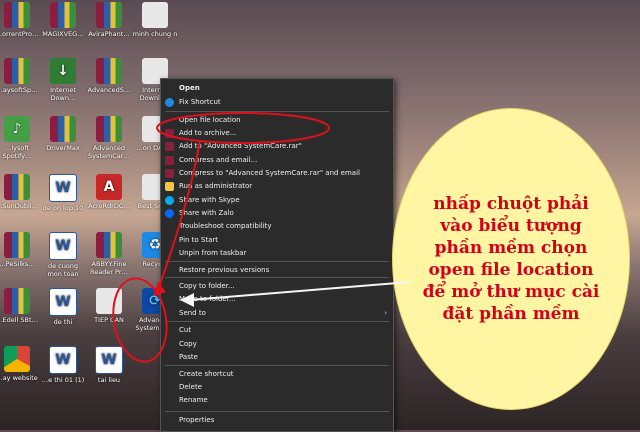 This screenshot has width=640, height=432. What do you see at coordinates (300, 291) in the screenshot?
I see `arrow-from-callout` at bounding box center [300, 291].